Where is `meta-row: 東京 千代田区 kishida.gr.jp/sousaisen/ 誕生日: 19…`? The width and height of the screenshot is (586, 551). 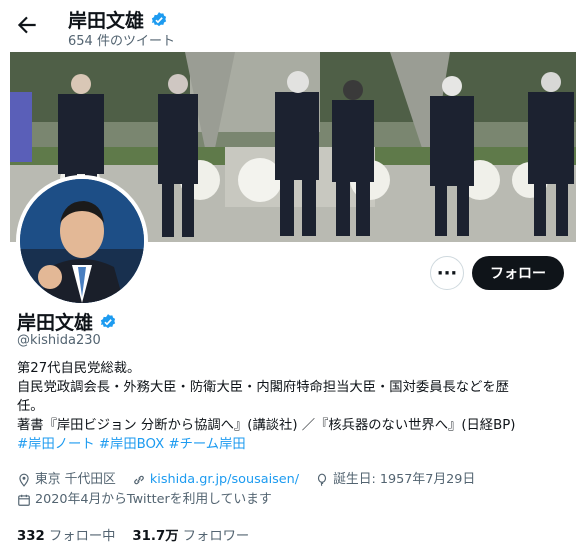 meta-row: 東京 千代田区 kishida.gr.jp/sousaisen/ 誕生日: 19… is located at coordinates (297, 480).